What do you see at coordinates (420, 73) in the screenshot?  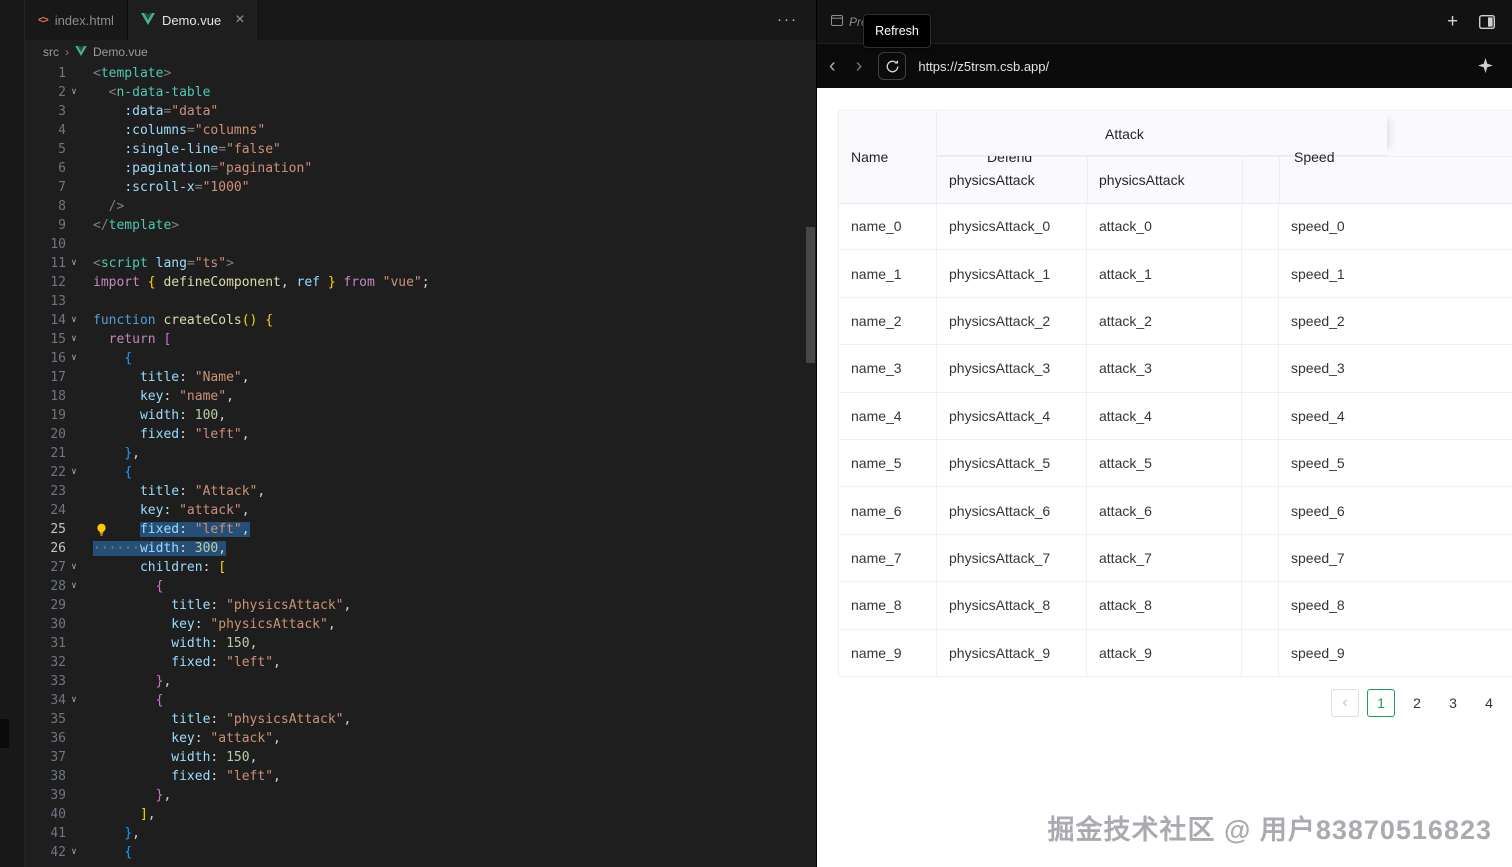 I see `code-line-1: 1 <template>` at bounding box center [420, 73].